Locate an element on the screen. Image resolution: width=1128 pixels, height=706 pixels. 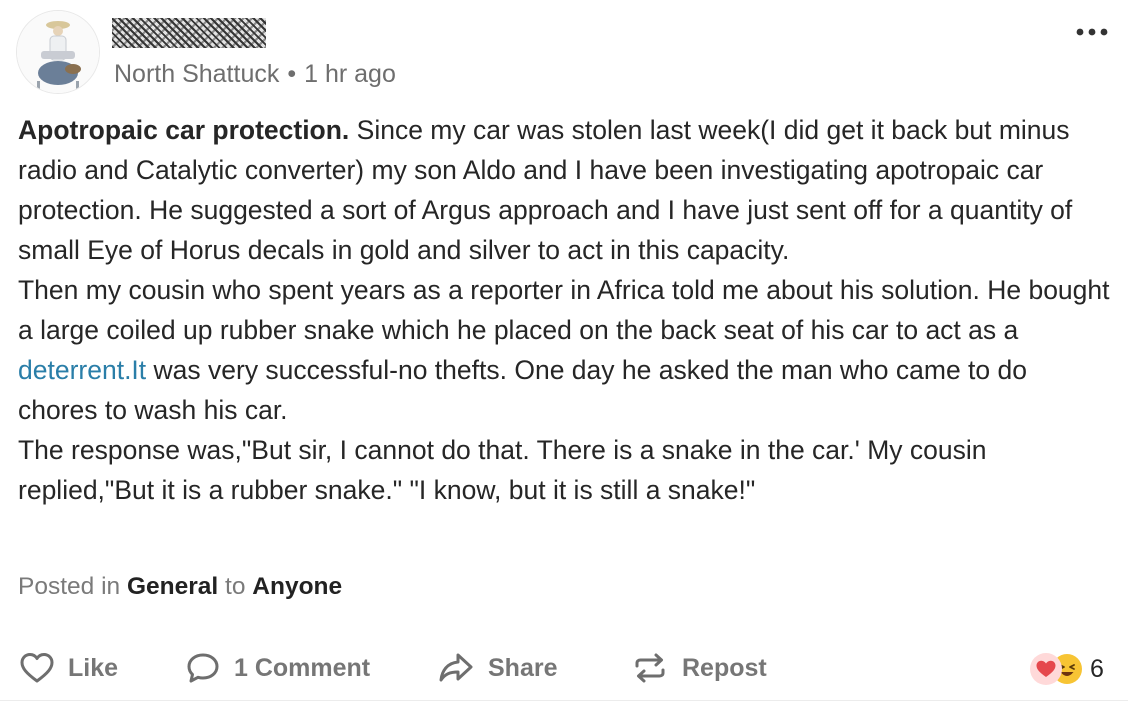
category-link: General is located at coordinates (172, 586).